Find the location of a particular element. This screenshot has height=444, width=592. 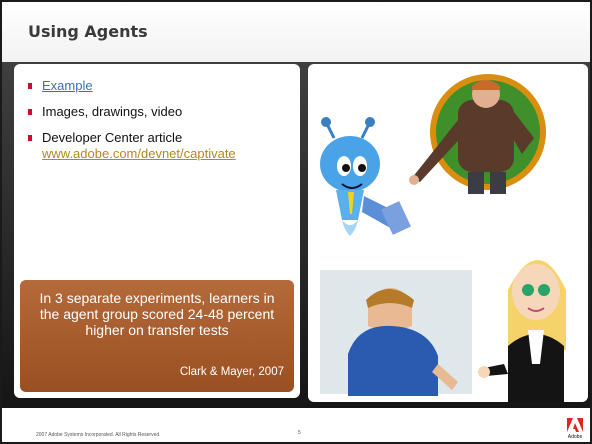

bullet-text: Developer Center article is located at coordinates (112, 137).